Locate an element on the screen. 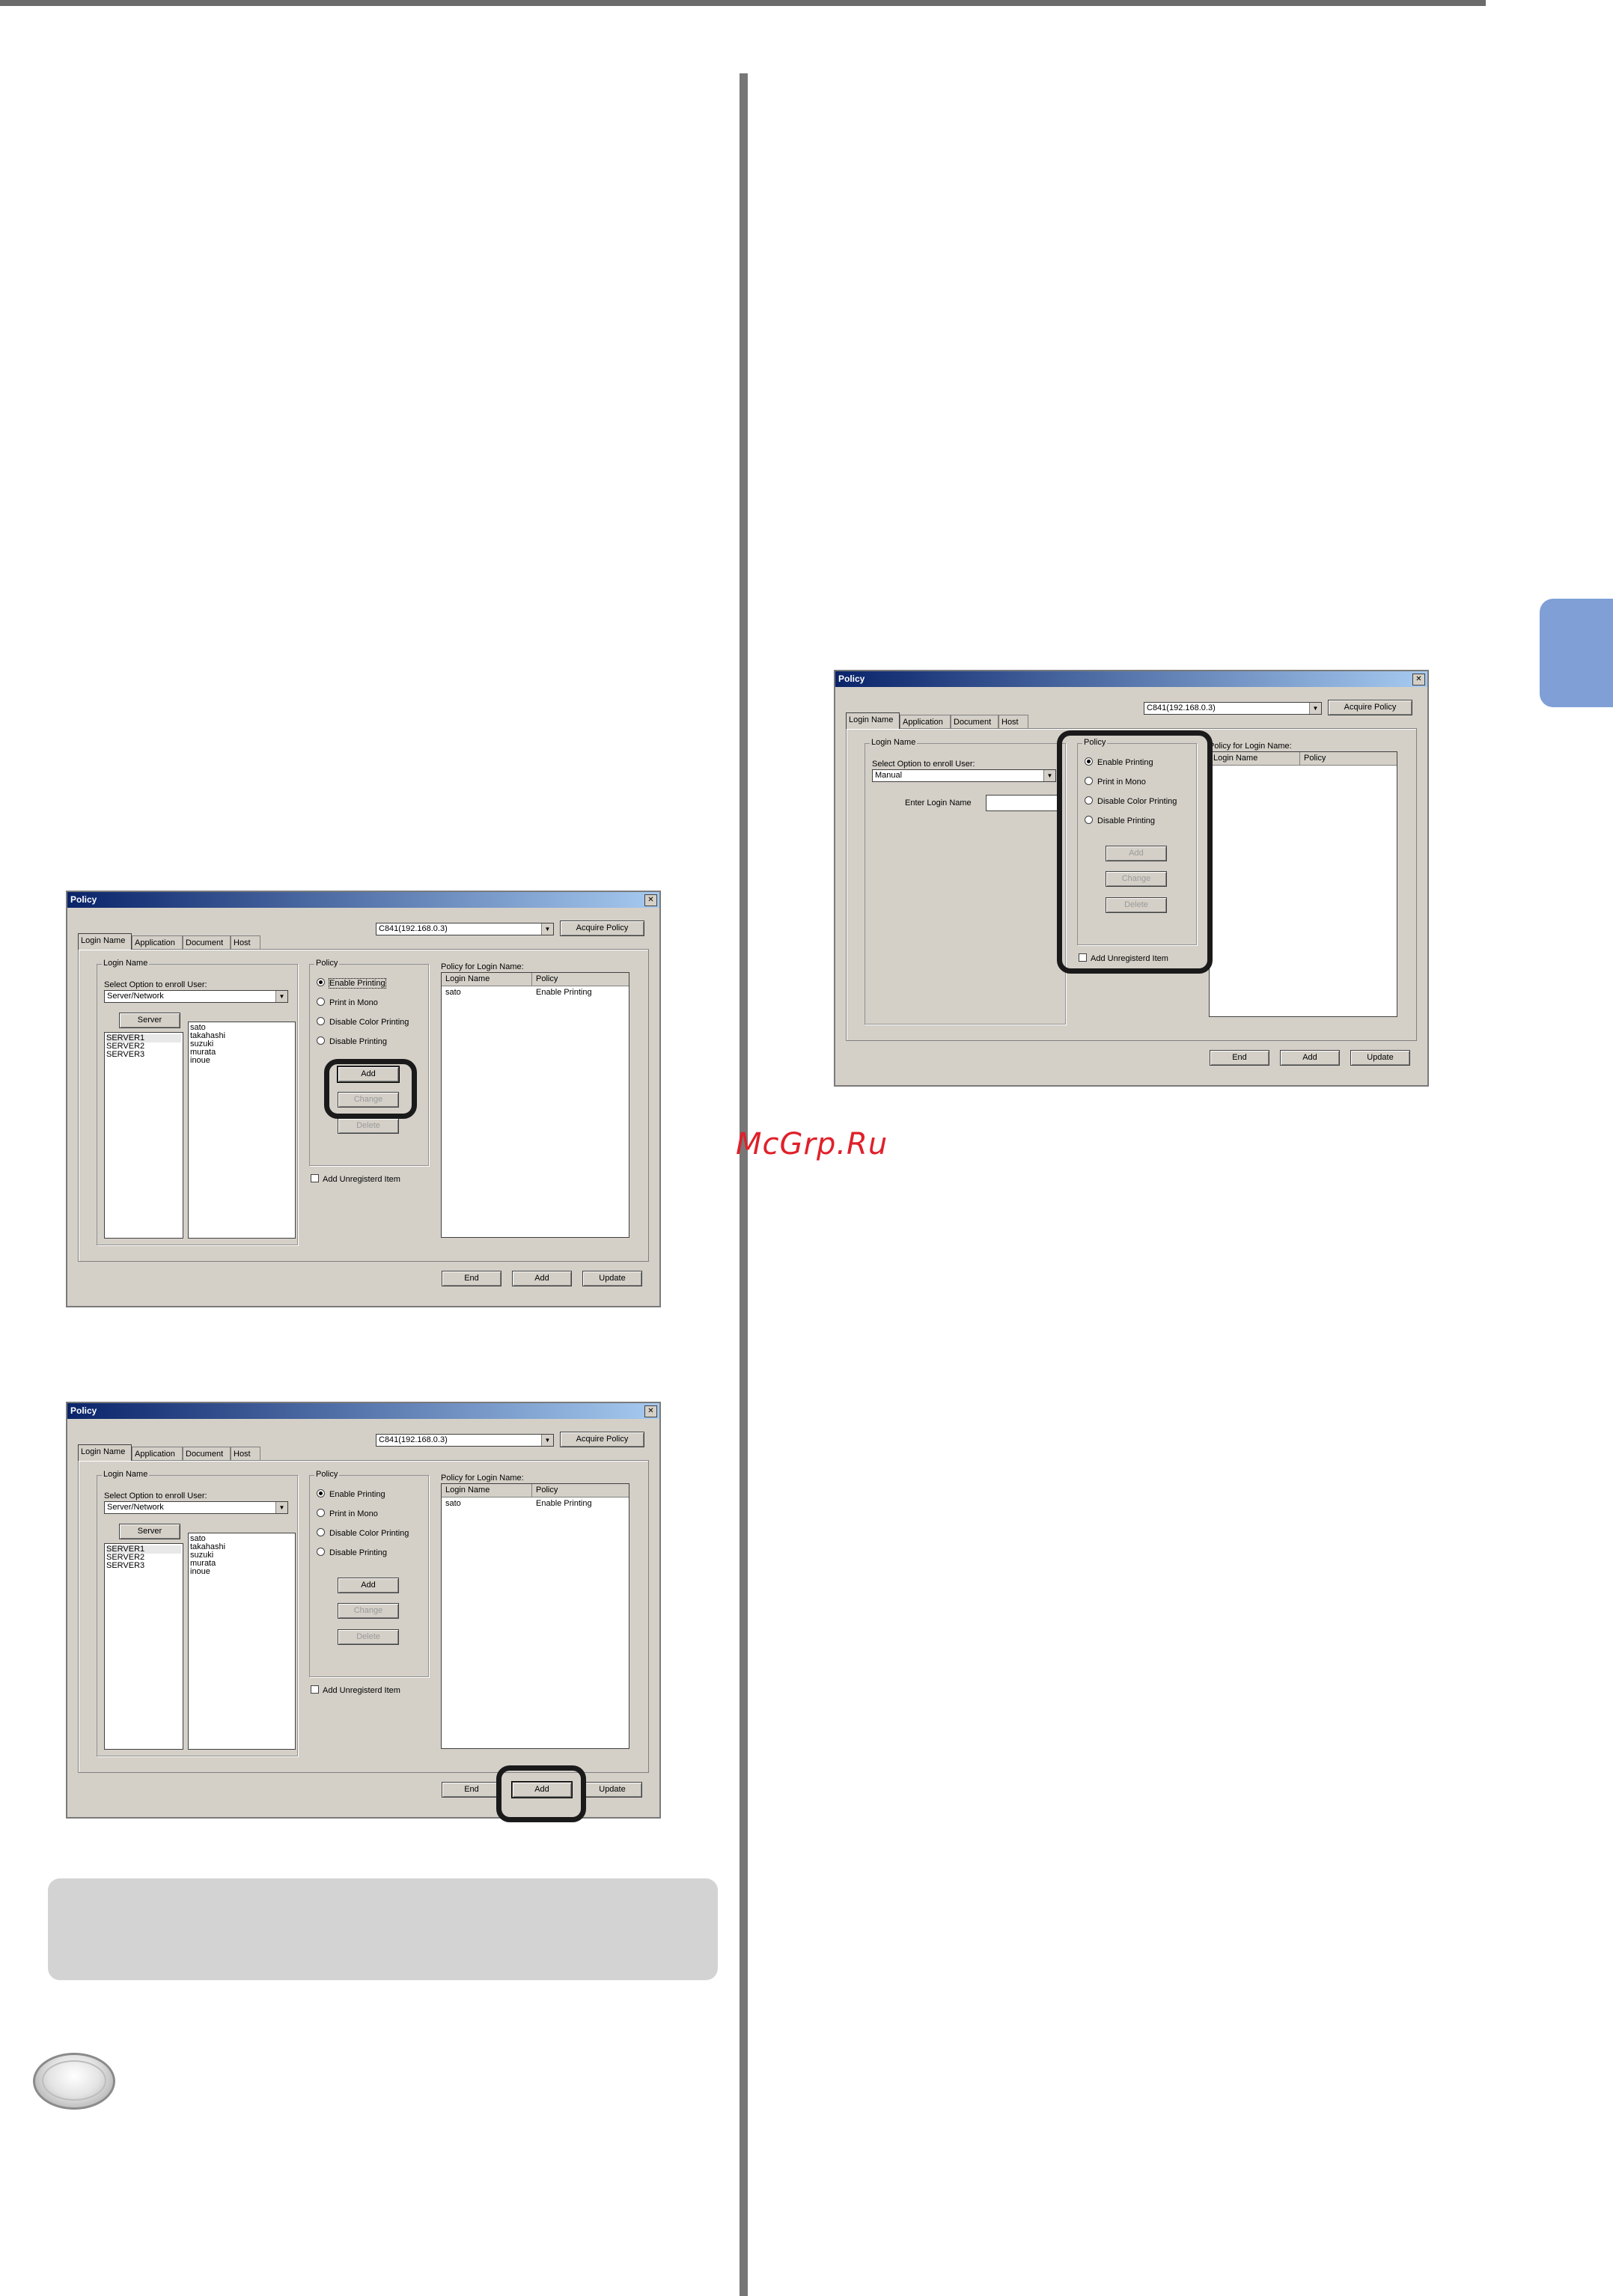  enroll-option-value: Manual is located at coordinates (889, 775).